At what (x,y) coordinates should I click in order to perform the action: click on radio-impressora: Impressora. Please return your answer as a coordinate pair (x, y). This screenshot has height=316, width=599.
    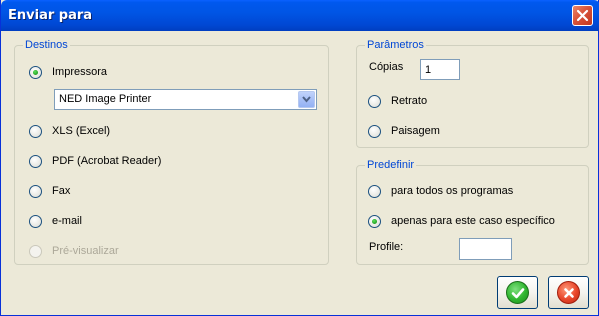
    Looking at the image, I should click on (68, 72).